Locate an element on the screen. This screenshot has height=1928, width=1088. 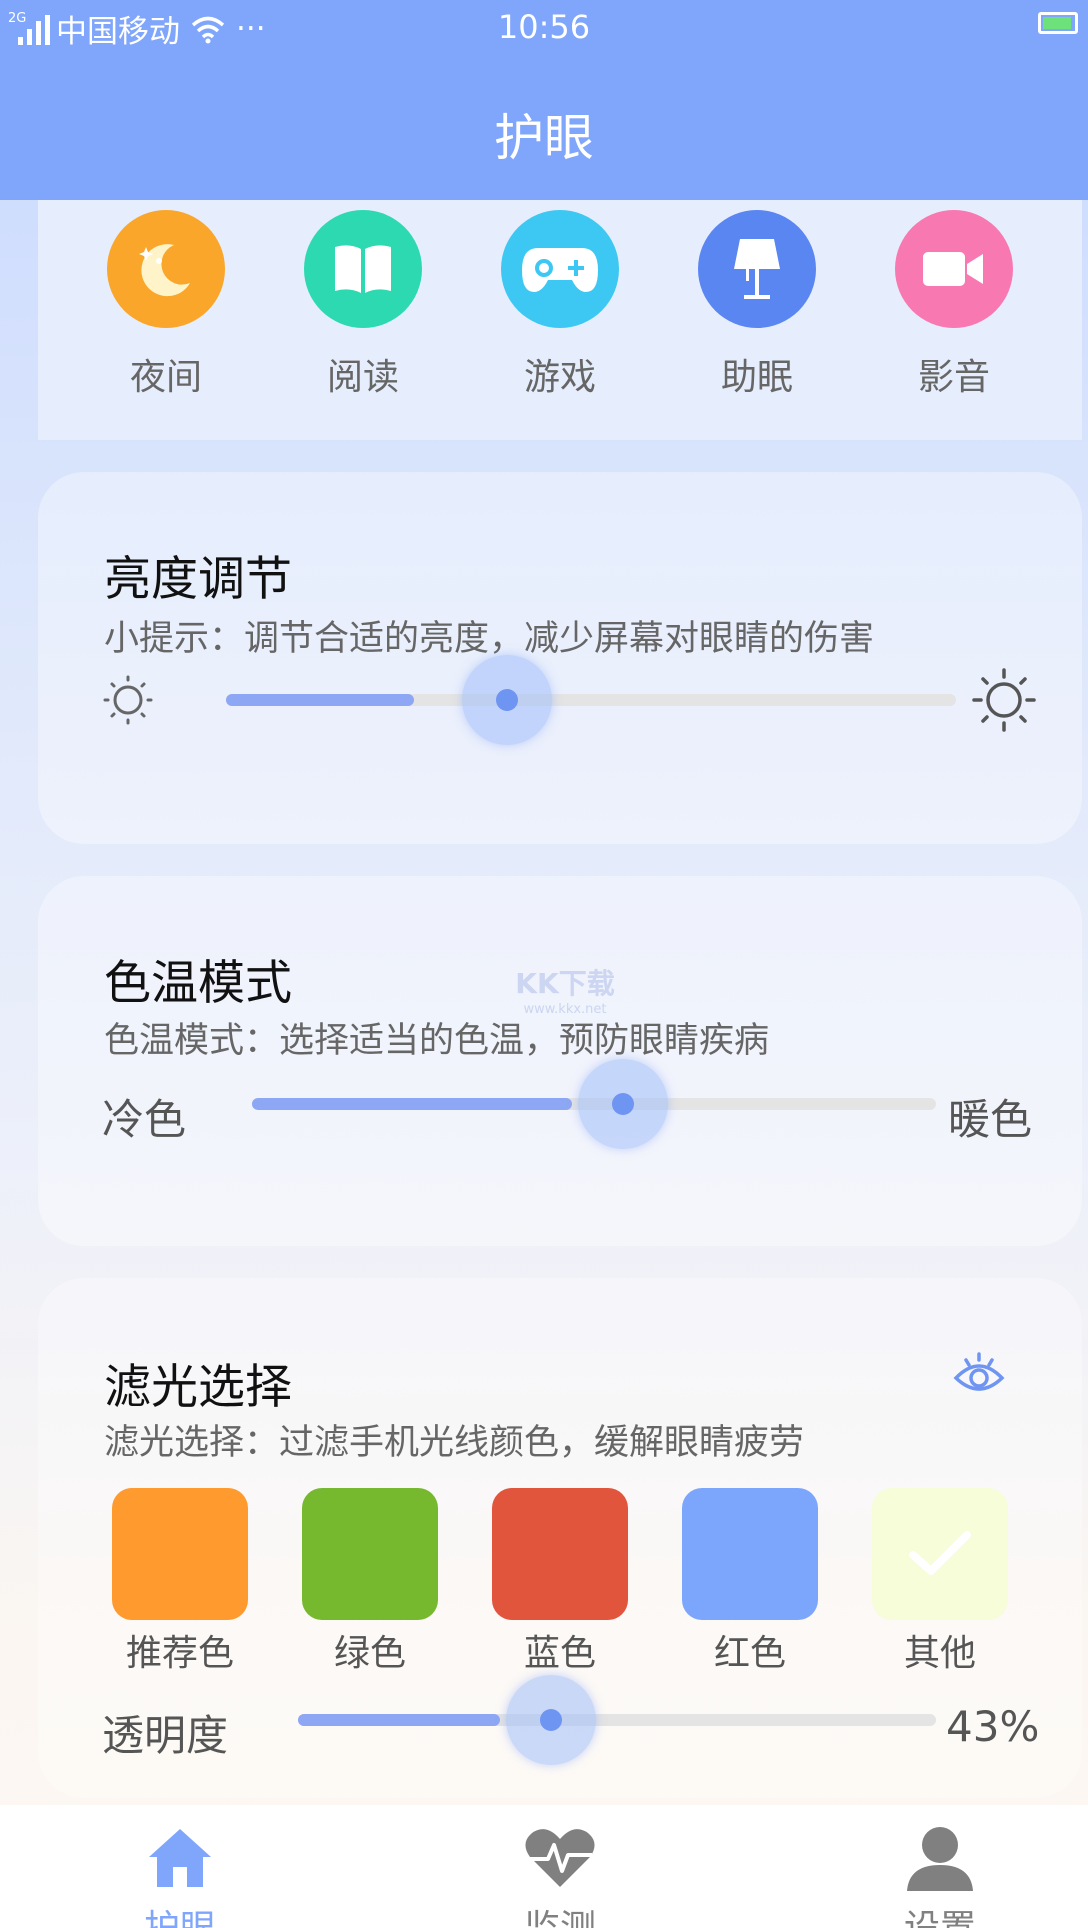
page-title: 护眼 is located at coordinates (544, 138).